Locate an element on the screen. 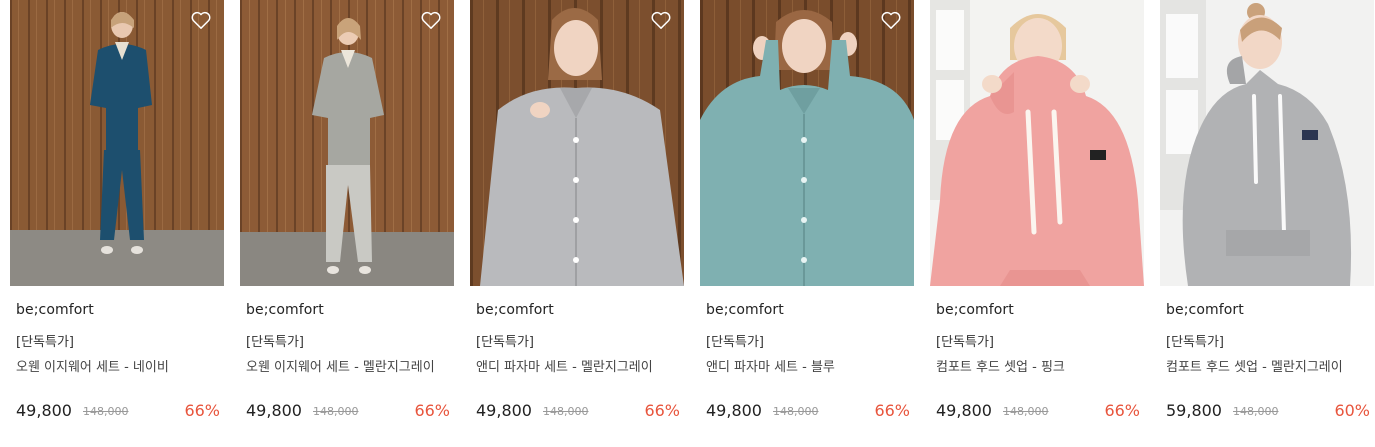  discount-rate: 60% is located at coordinates (1352, 410).